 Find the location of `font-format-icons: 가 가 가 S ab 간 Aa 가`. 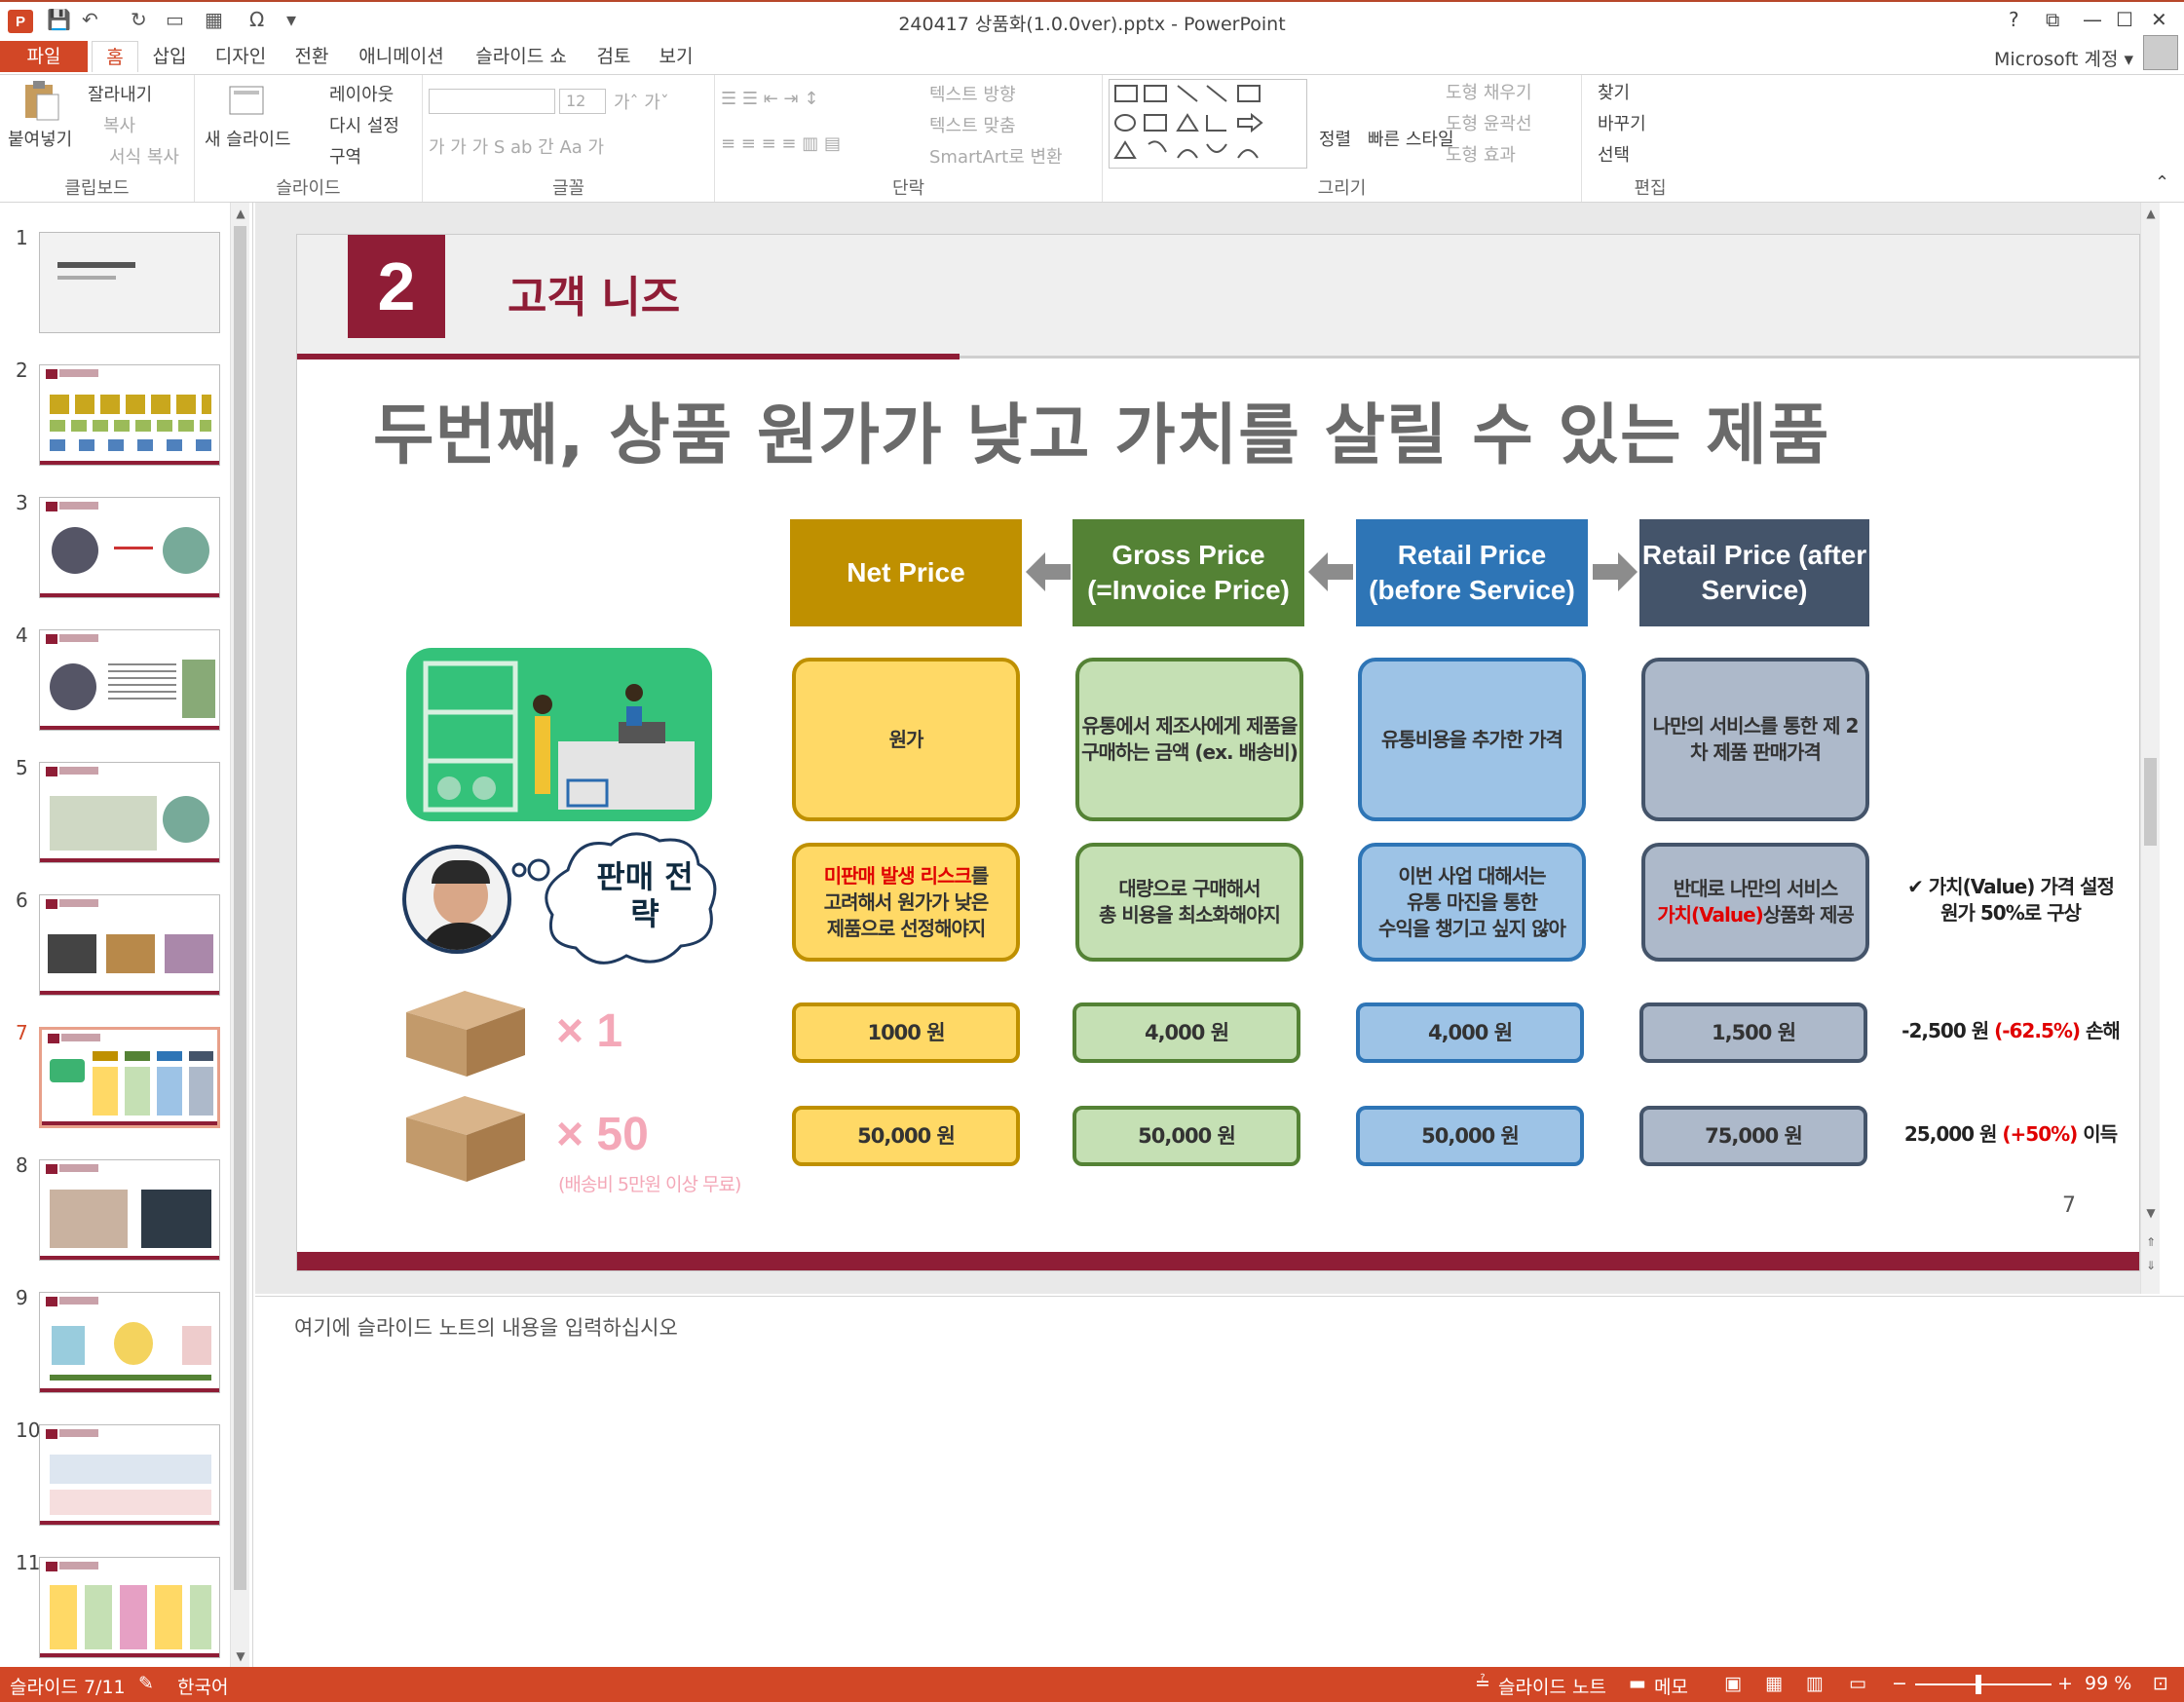

font-format-icons: 가 가 가 S ab 간 Aa 가 is located at coordinates (516, 146).